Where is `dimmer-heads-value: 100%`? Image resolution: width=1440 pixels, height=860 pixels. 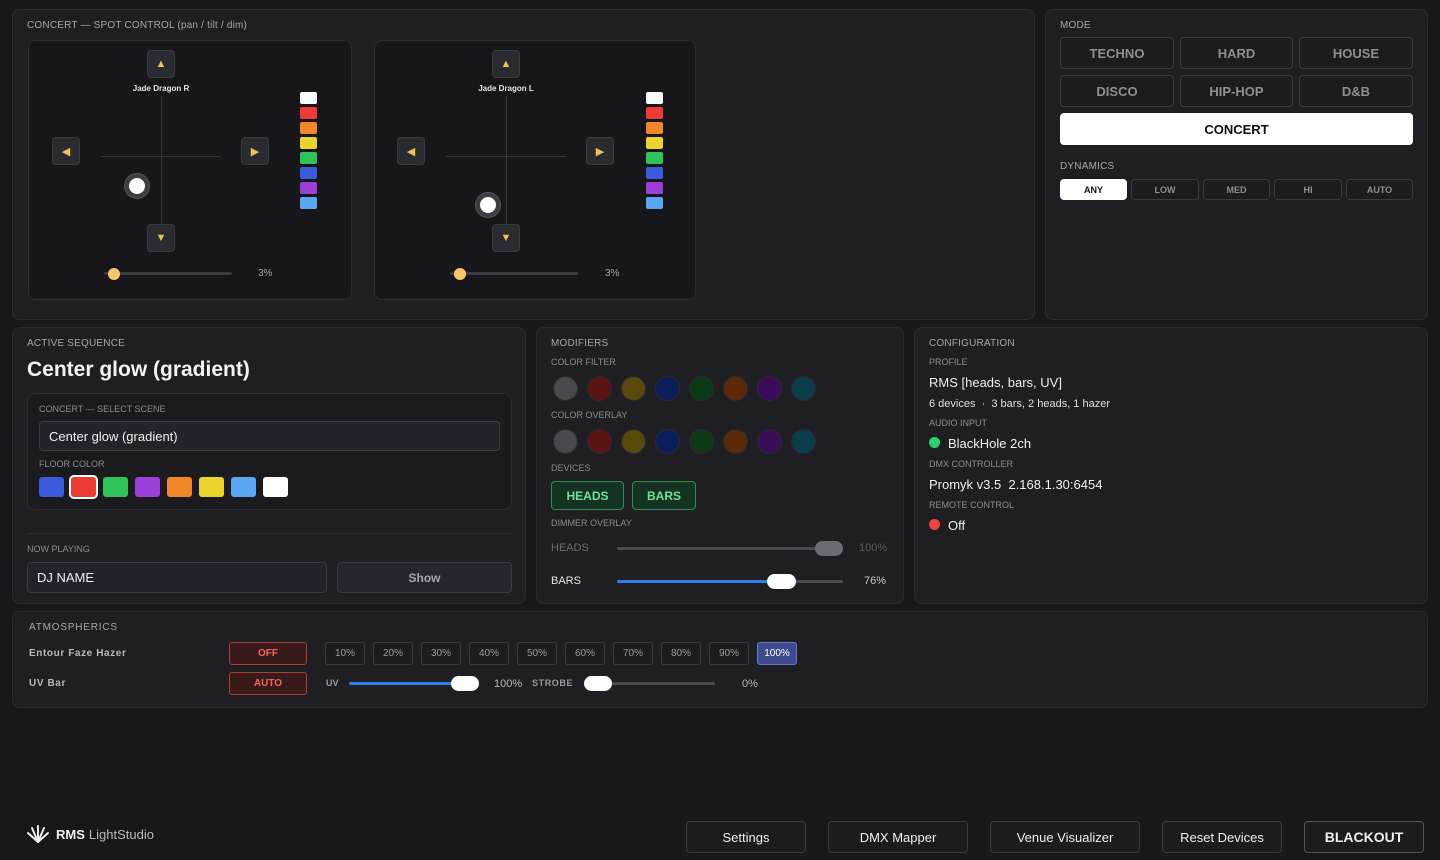
dimmer-heads-value: 100% is located at coordinates (873, 548).